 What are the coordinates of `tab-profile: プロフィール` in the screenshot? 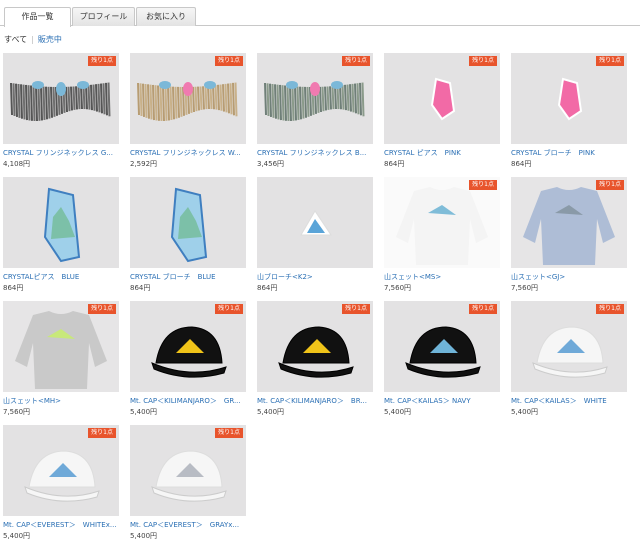 It's located at (103, 16).